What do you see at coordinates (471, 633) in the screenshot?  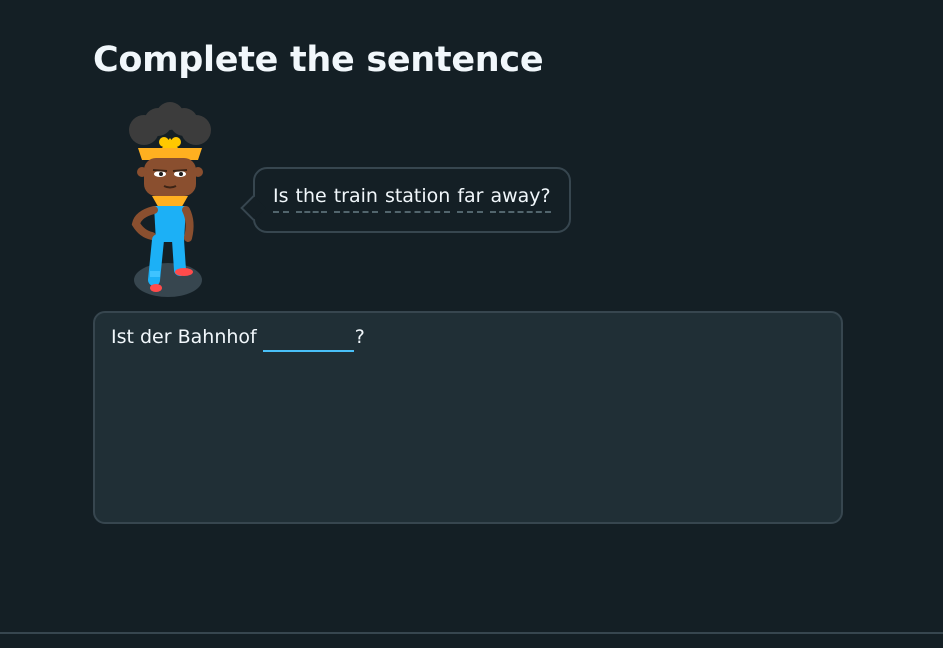 I see `footer-divider` at bounding box center [471, 633].